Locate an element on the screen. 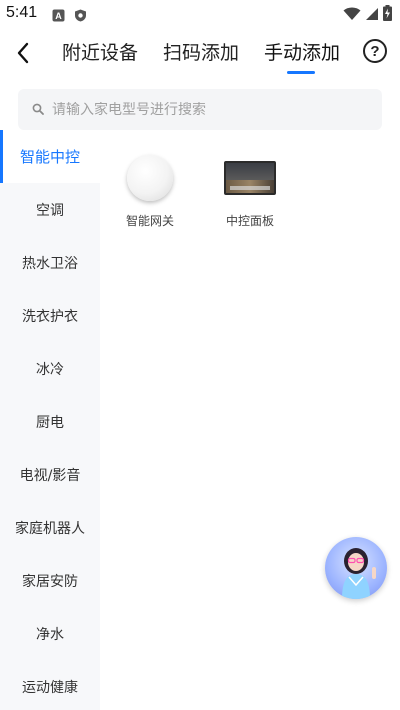 This screenshot has height=710, width=400. sidebar-item-water-purifier: 净水 is located at coordinates (50, 633).